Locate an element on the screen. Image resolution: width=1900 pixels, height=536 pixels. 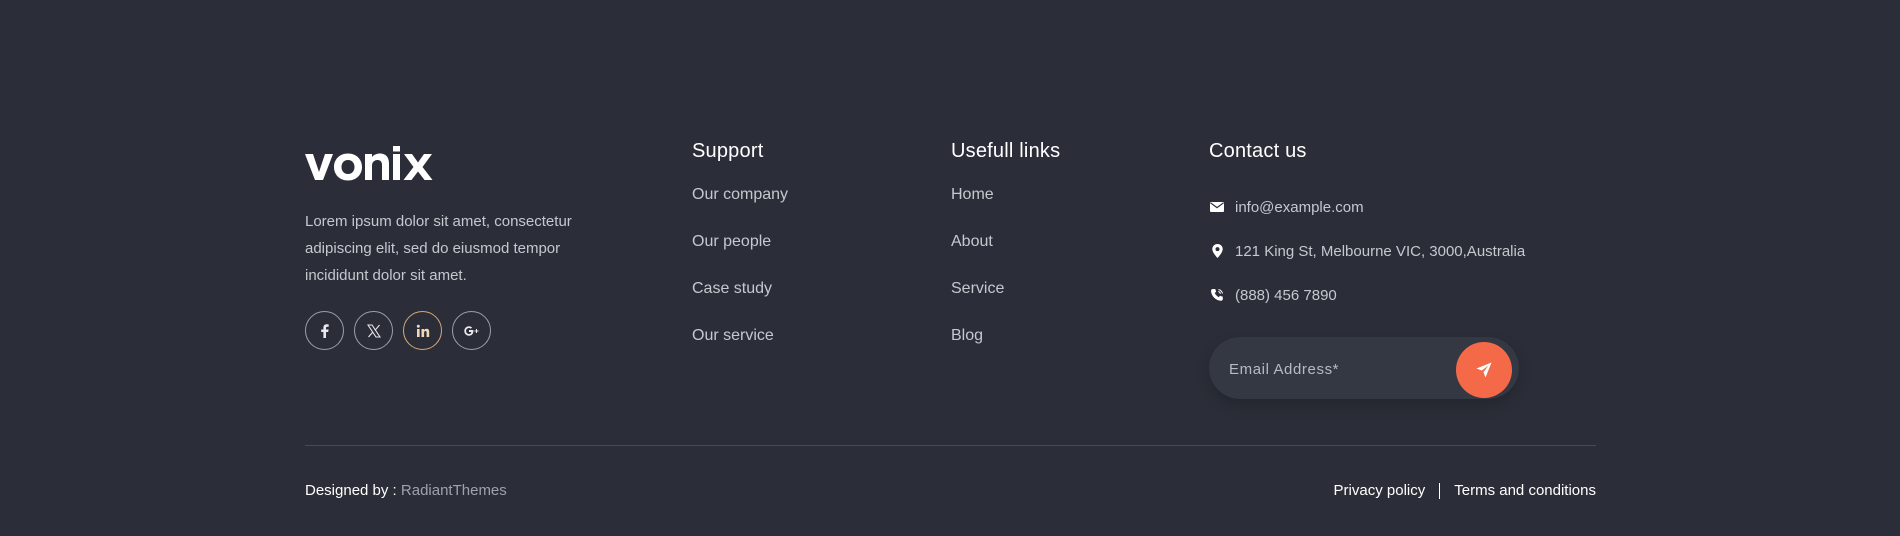
x-twitter-button is located at coordinates (373, 330).